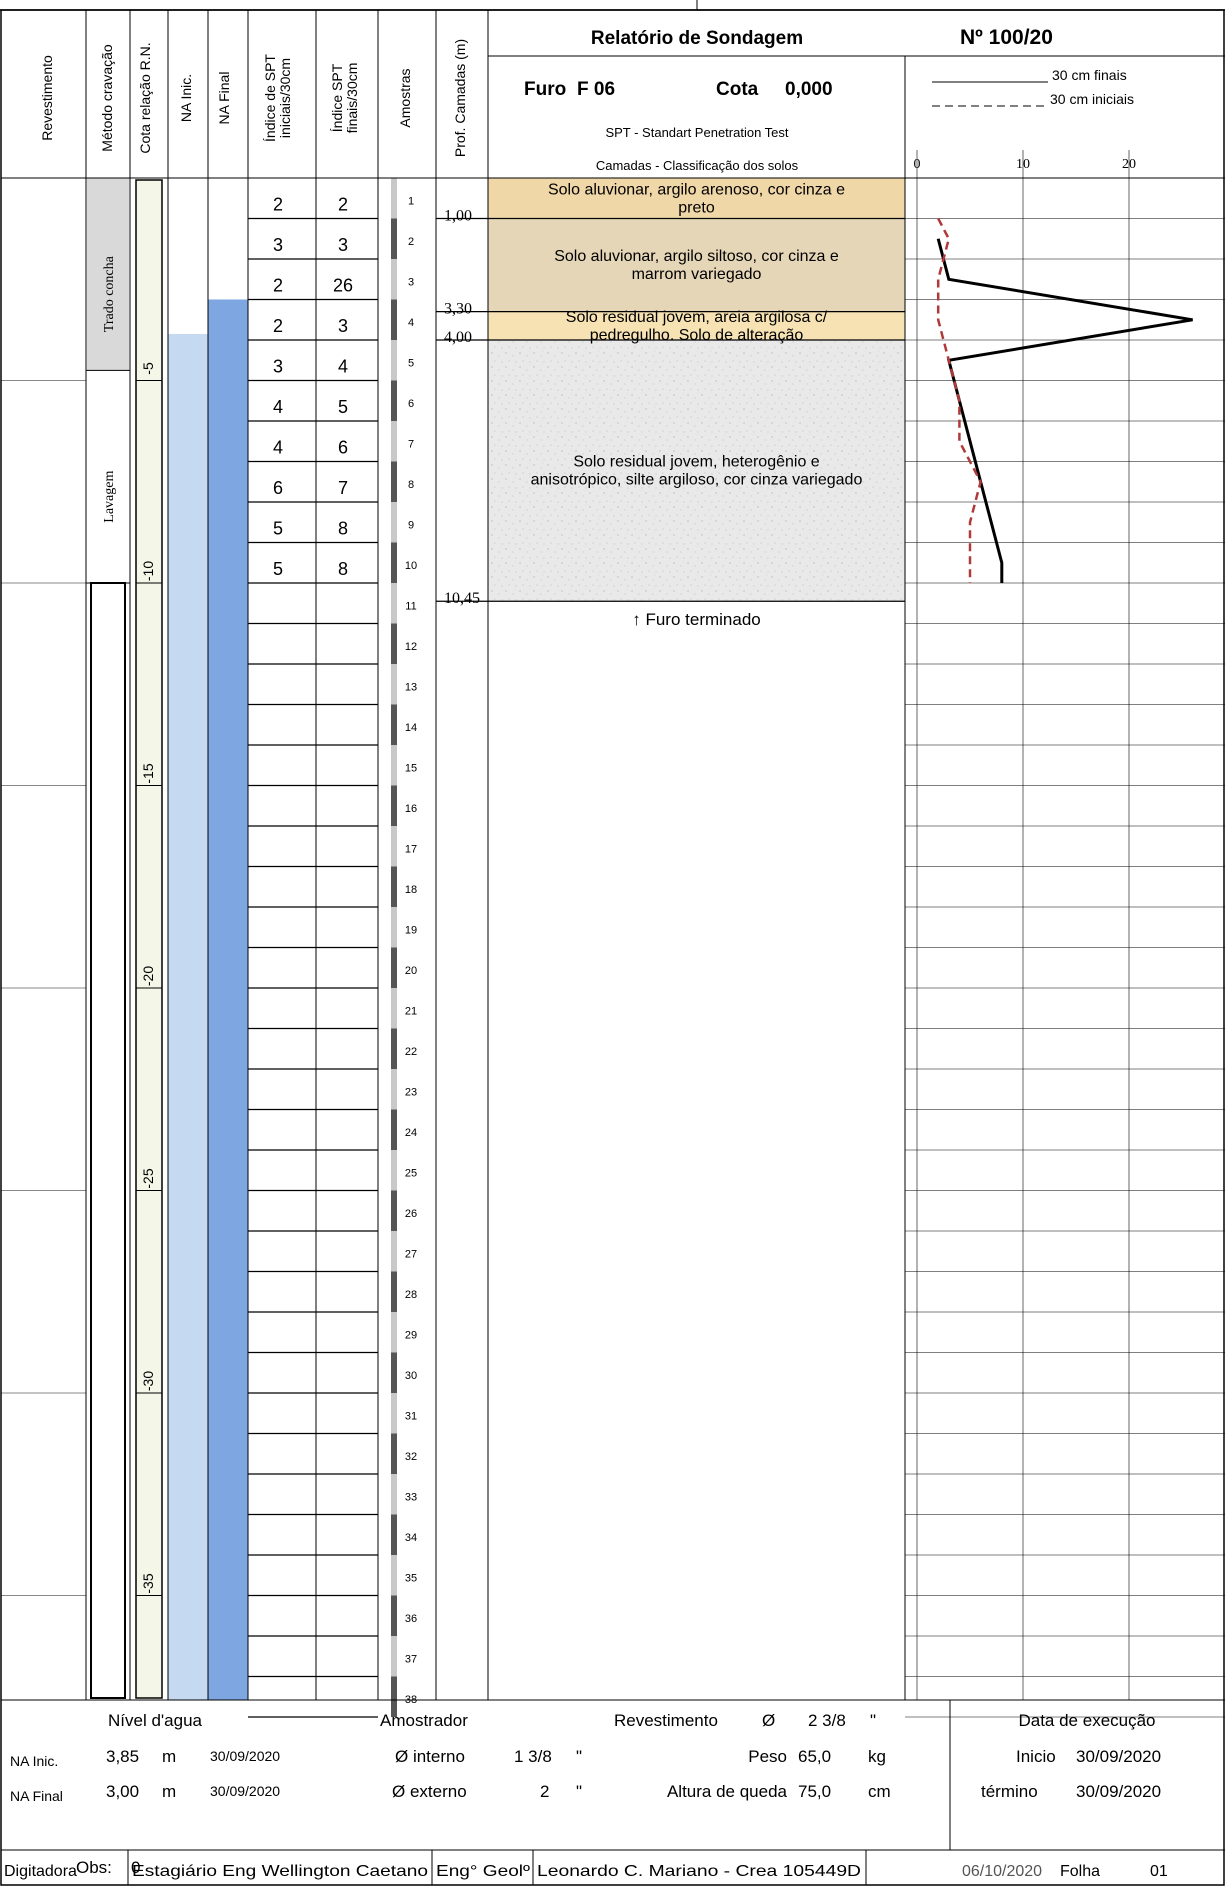 The image size is (1225, 1886). What do you see at coordinates (343, 286) in the screenshot?
I see `spt-final: 26` at bounding box center [343, 286].